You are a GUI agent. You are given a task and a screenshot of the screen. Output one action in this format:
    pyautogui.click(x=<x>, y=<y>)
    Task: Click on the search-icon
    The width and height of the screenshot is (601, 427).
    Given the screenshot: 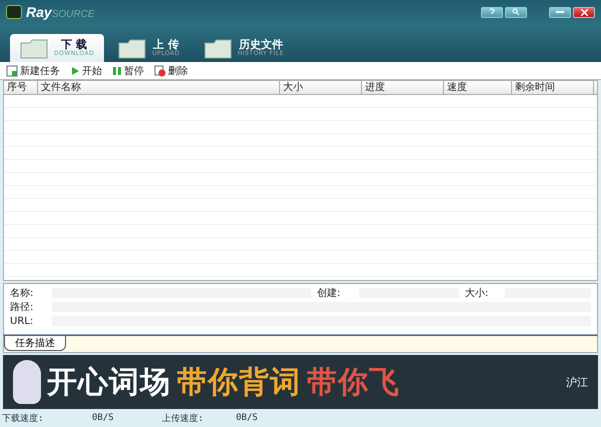 What is the action you would take?
    pyautogui.click(x=516, y=12)
    